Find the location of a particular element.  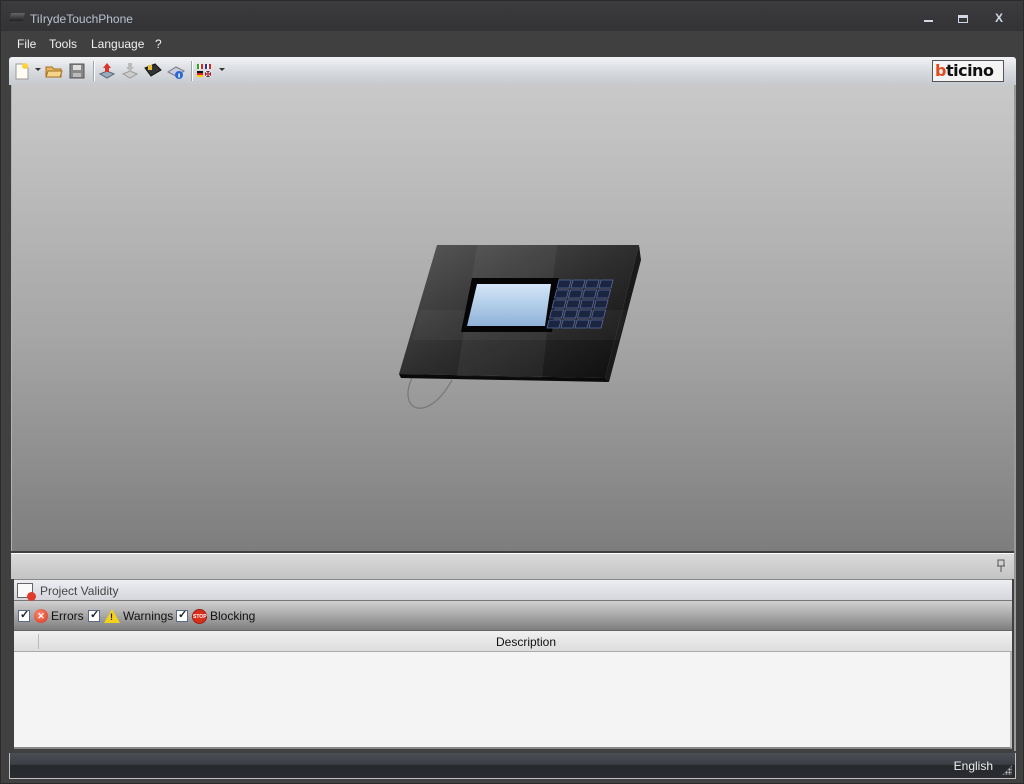

bticino-logo: bticino is located at coordinates (968, 71).